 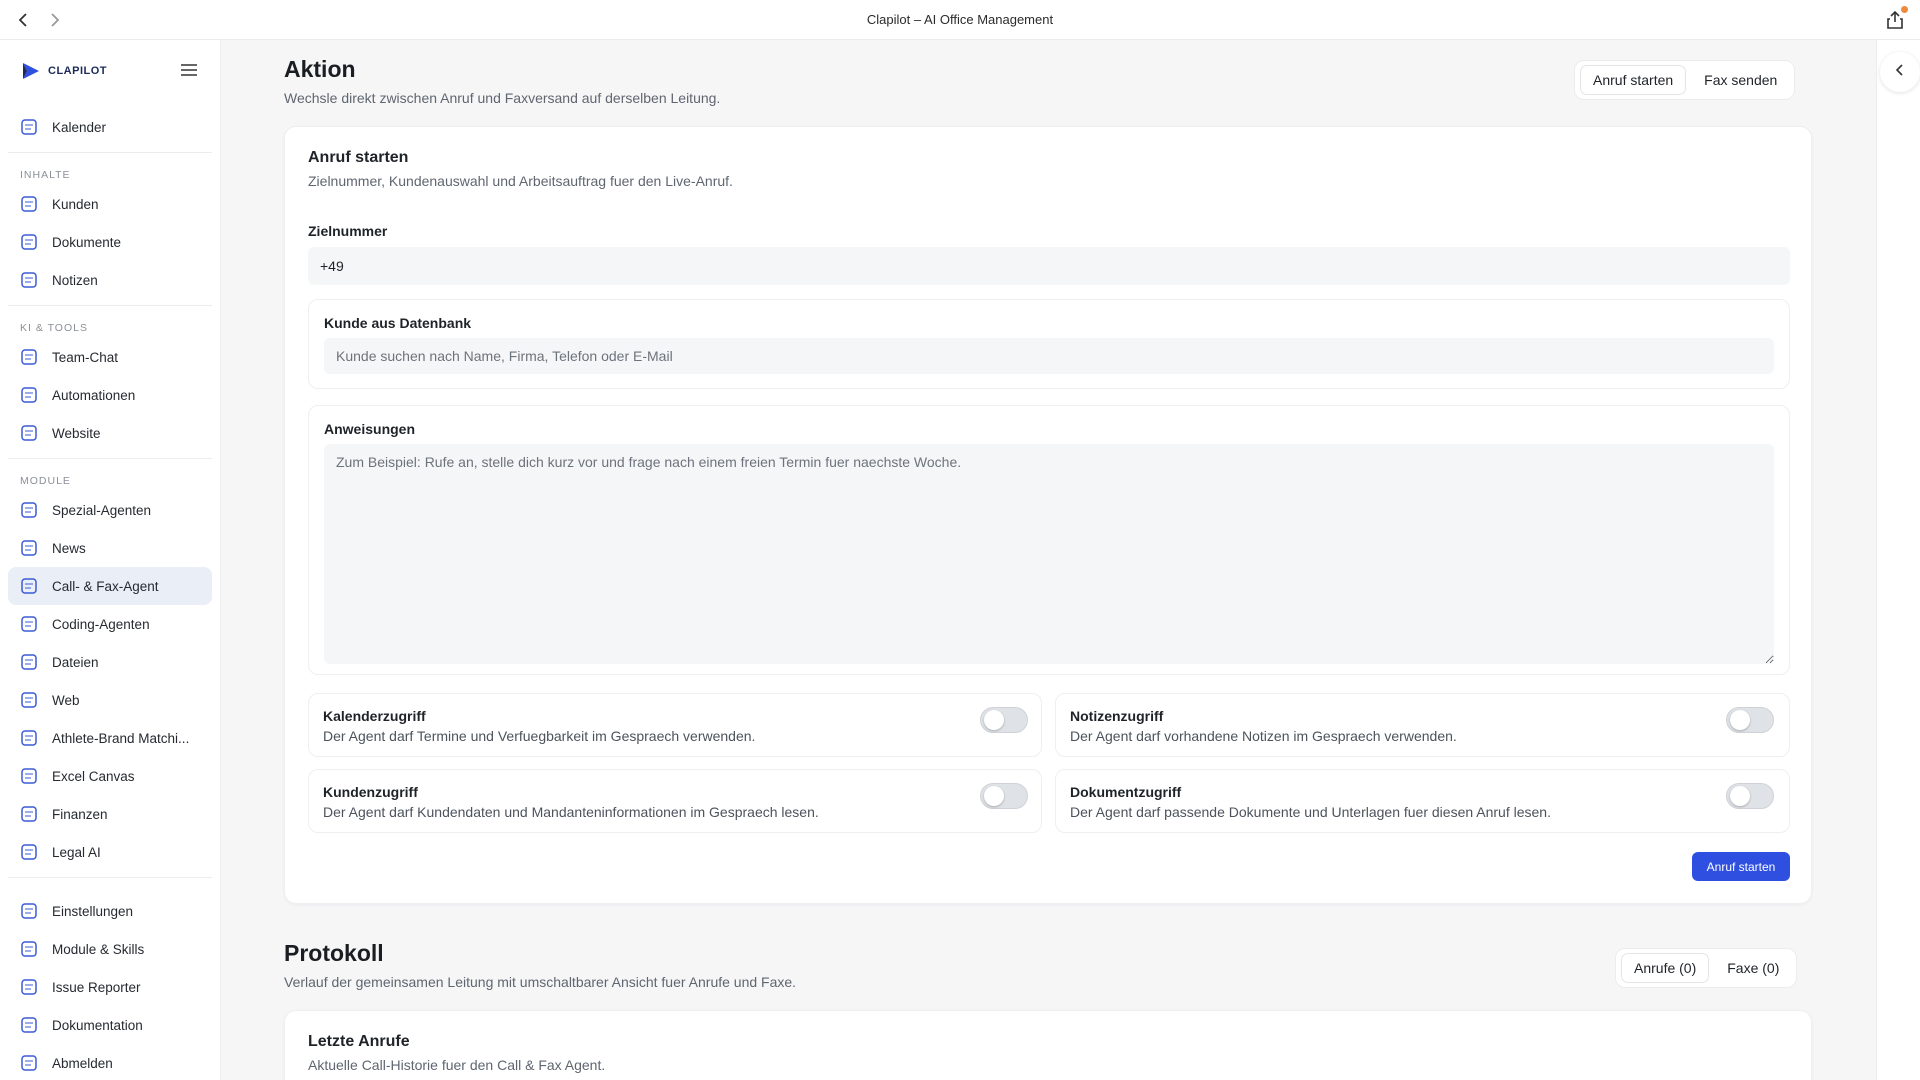 I want to click on sidebar-item-module-skills: Module & Skills, so click(x=110, y=949).